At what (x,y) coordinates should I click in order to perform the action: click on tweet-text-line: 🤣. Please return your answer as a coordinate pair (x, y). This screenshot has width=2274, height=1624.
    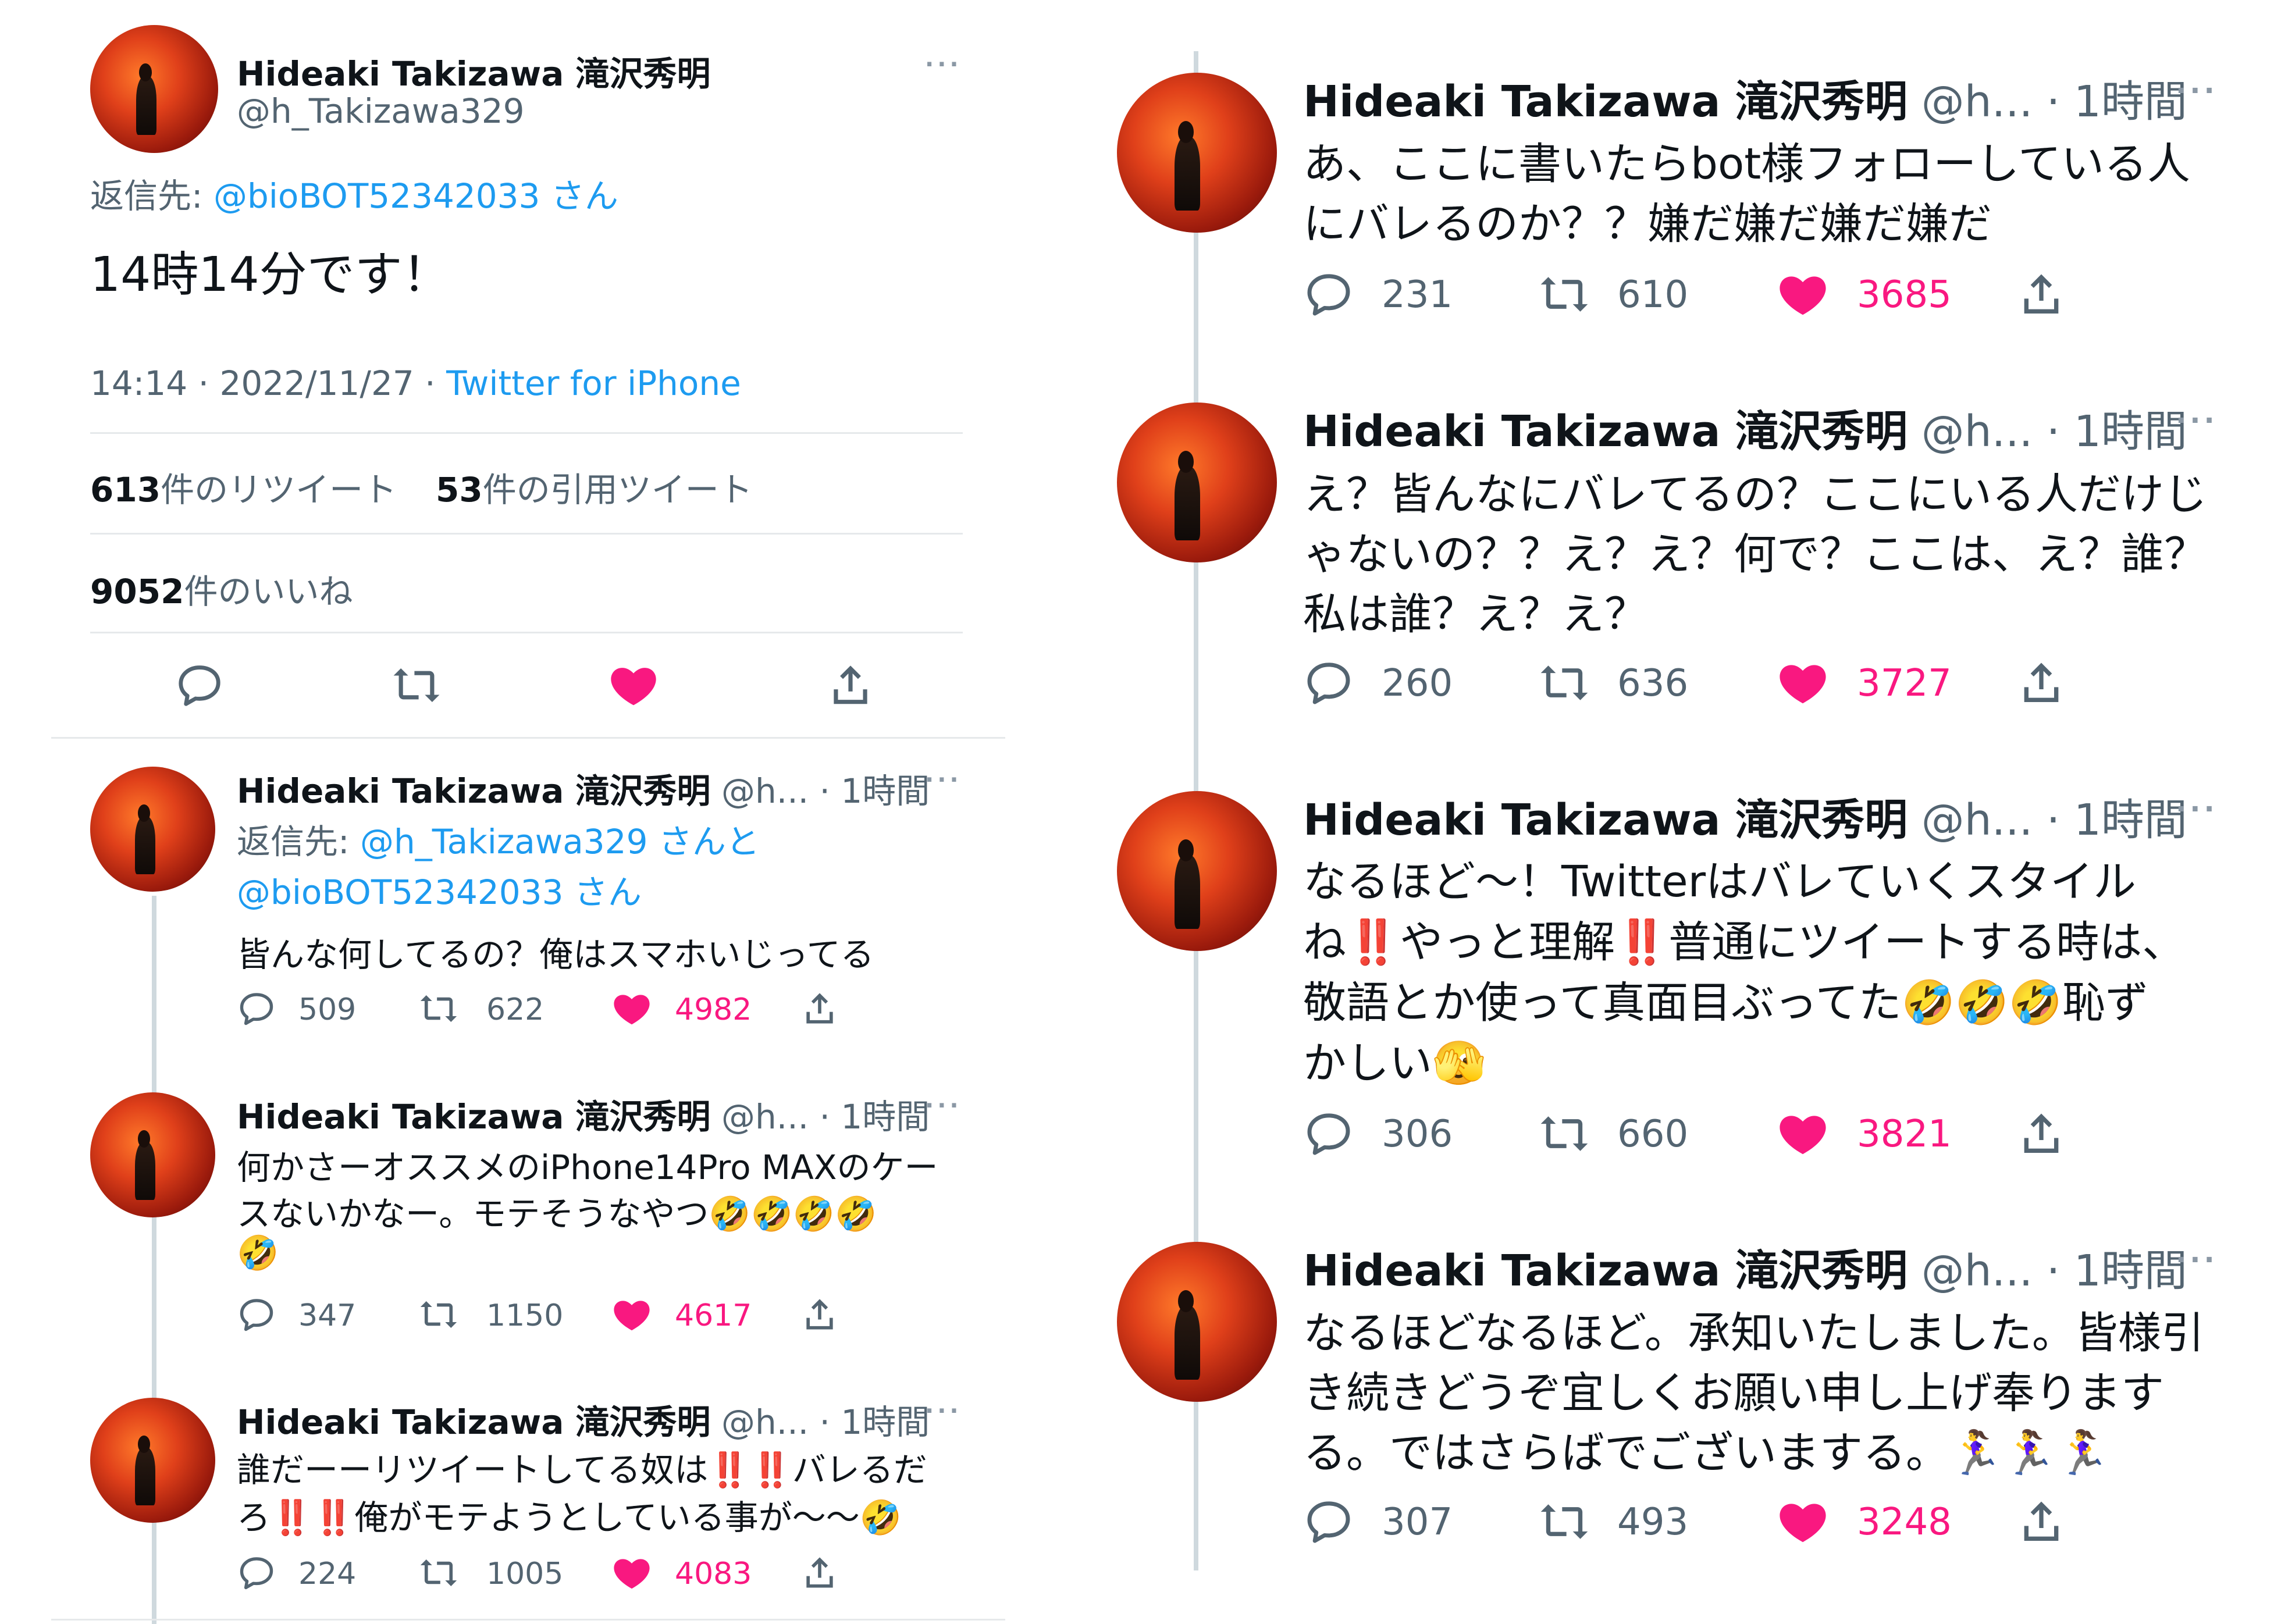
    Looking at the image, I should click on (258, 1253).